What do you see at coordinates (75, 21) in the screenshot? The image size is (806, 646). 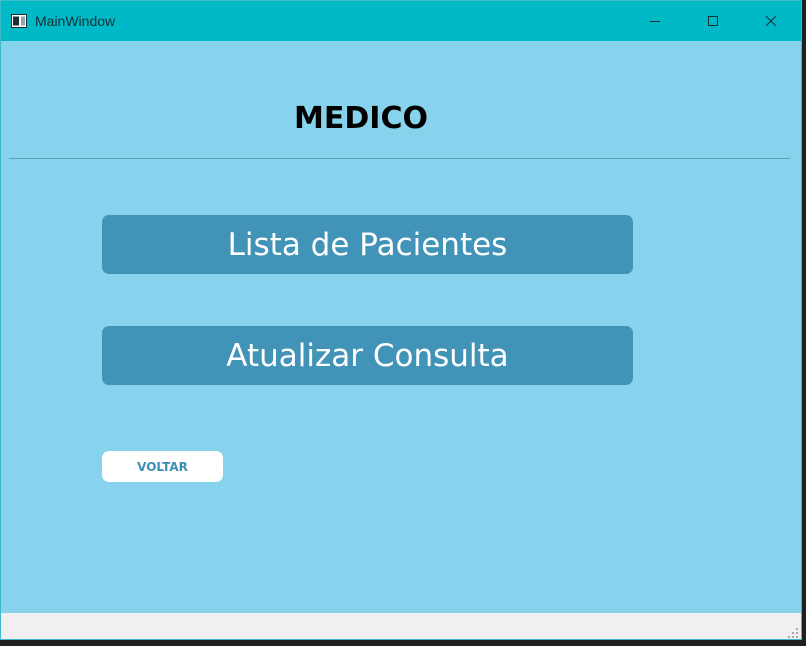 I see `window-title: MainWindow` at bounding box center [75, 21].